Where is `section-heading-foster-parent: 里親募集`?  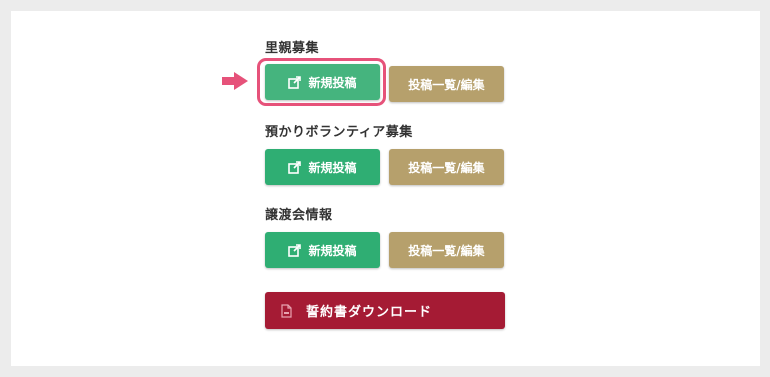 section-heading-foster-parent: 里親募集 is located at coordinates (292, 48).